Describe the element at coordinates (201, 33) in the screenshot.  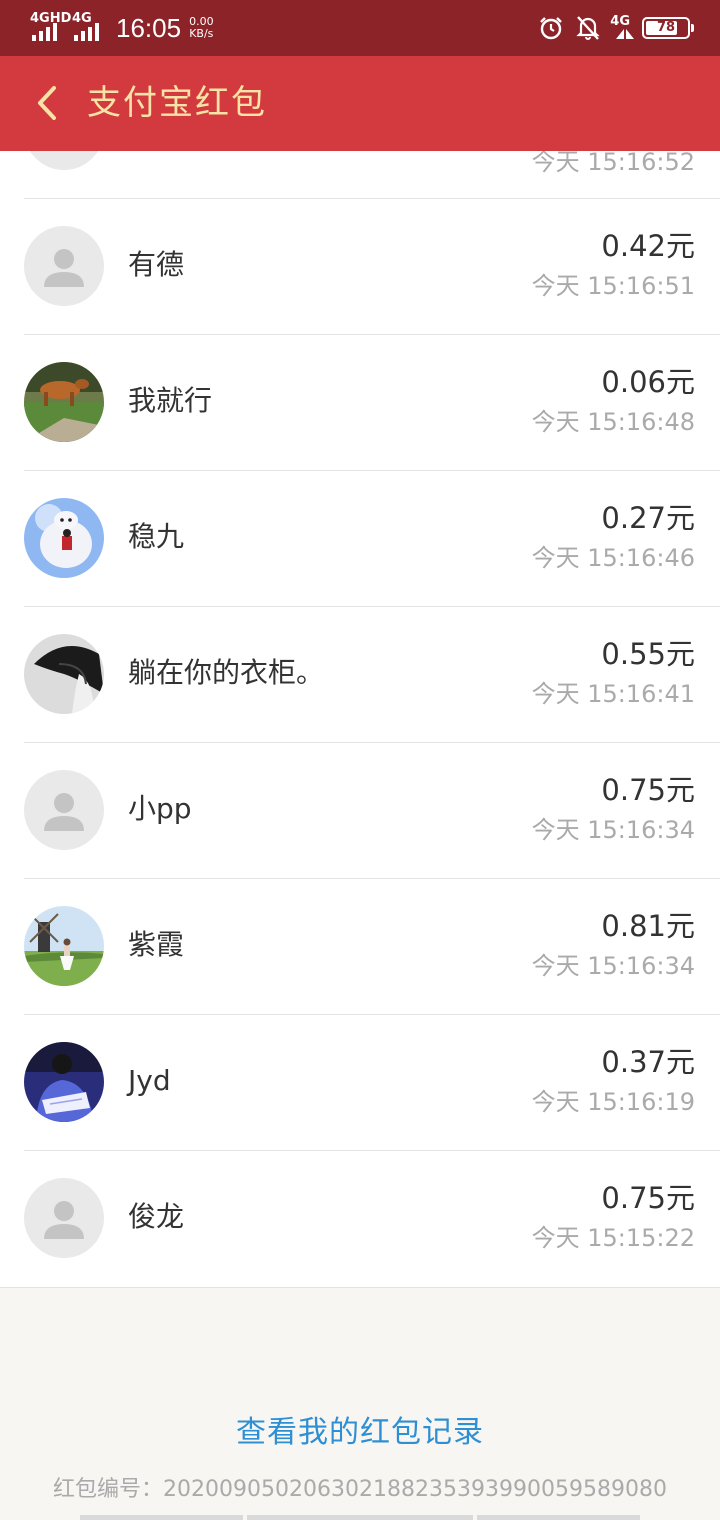
I see `speed-unit: KB/s` at that location.